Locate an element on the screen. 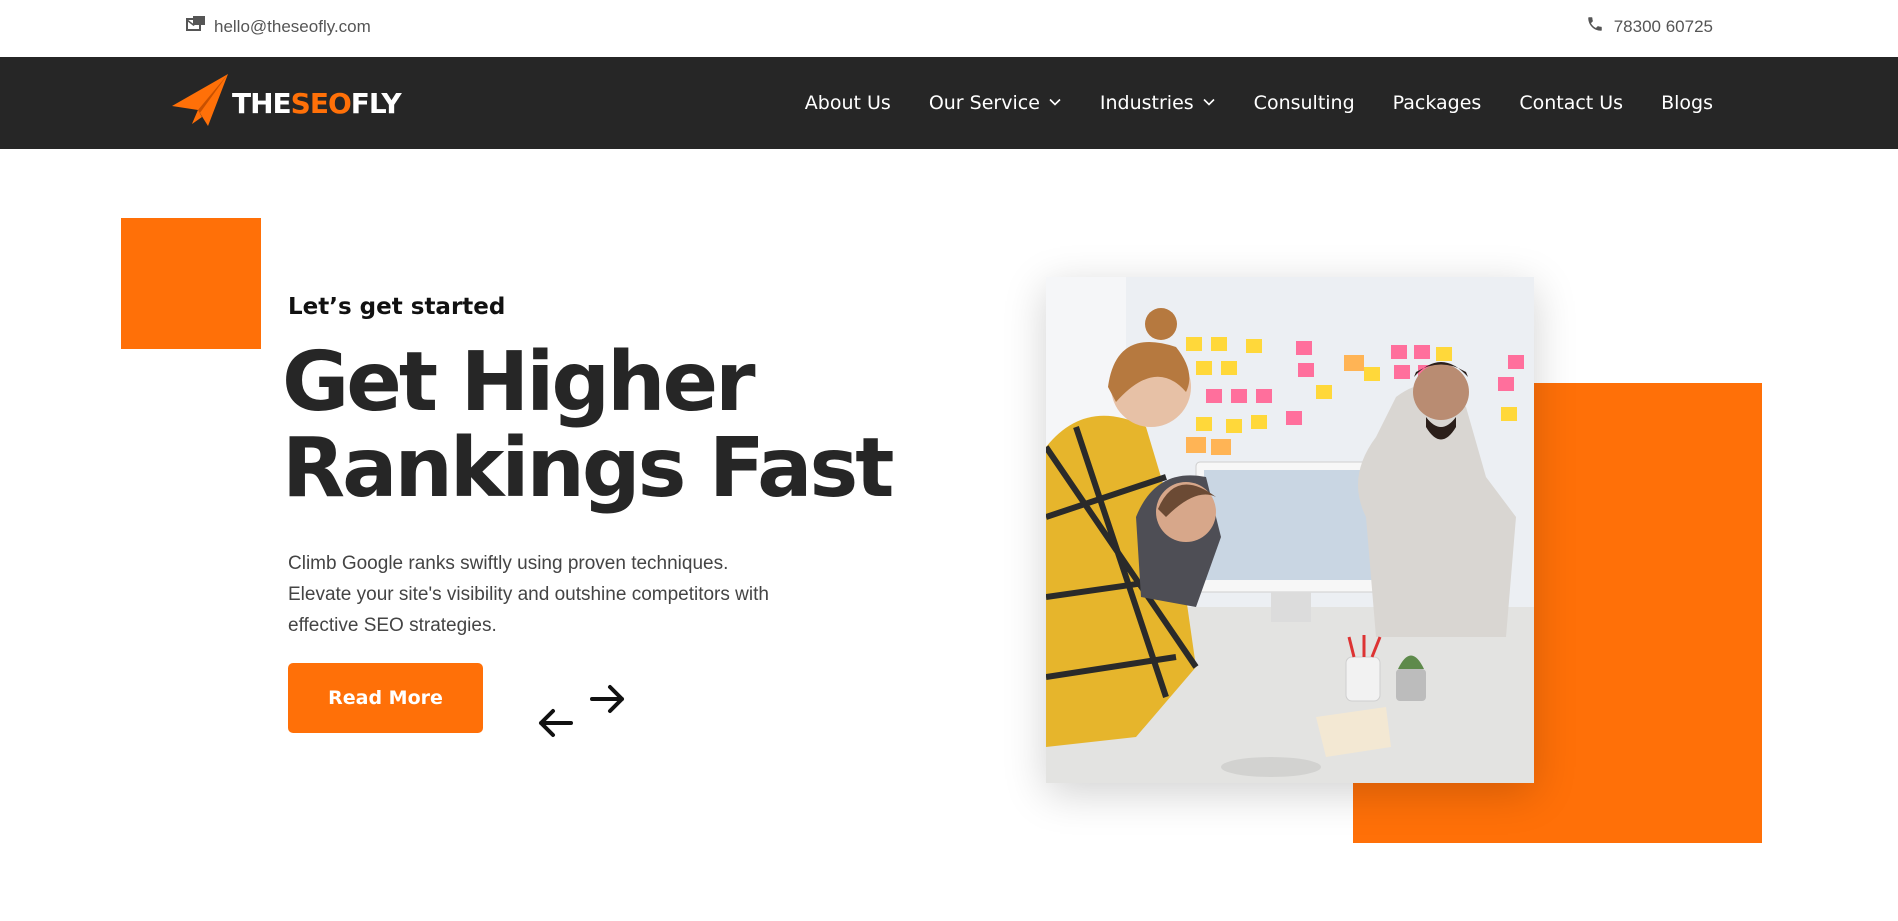 This screenshot has width=1898, height=921. nav-label: Blogs is located at coordinates (1687, 103).